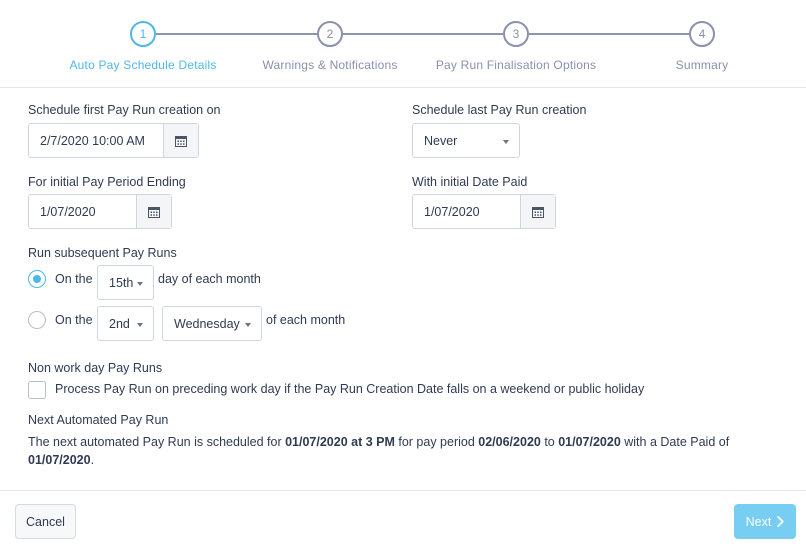  I want to click on summary-text: to, so click(549, 442).